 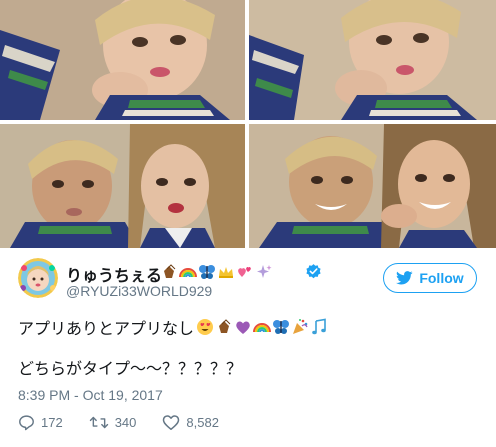 I want to click on heart-eyes-icon, so click(x=205, y=327).